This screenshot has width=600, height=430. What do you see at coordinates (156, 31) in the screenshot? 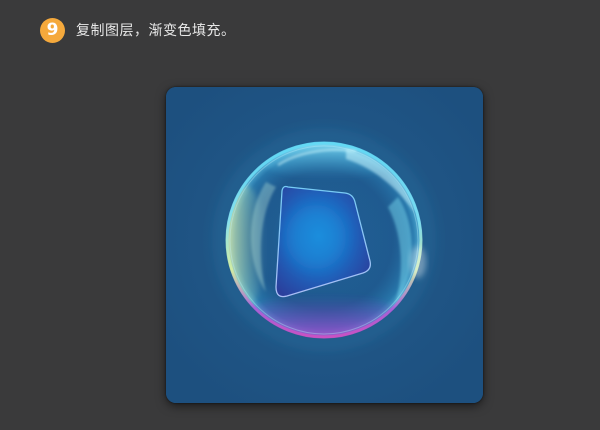
I see `step-instruction: 复制图层，渐变色填充。` at bounding box center [156, 31].